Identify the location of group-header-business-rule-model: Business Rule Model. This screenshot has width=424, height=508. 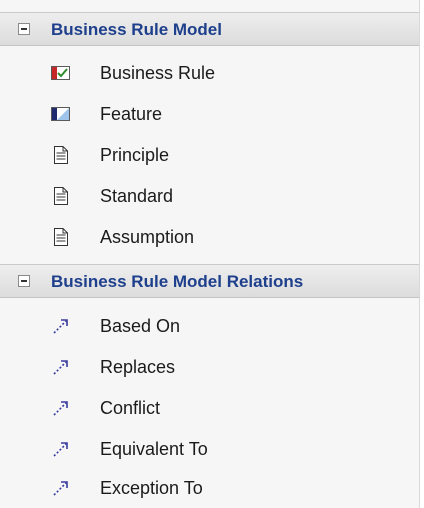
(209, 29).